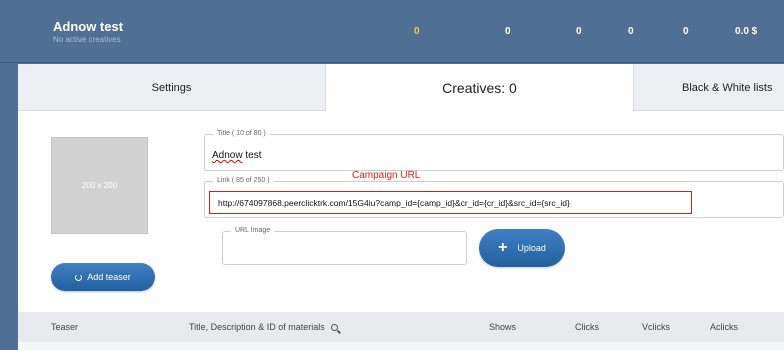 This screenshot has height=350, width=784. What do you see at coordinates (531, 248) in the screenshot?
I see `upload-label: Upload` at bounding box center [531, 248].